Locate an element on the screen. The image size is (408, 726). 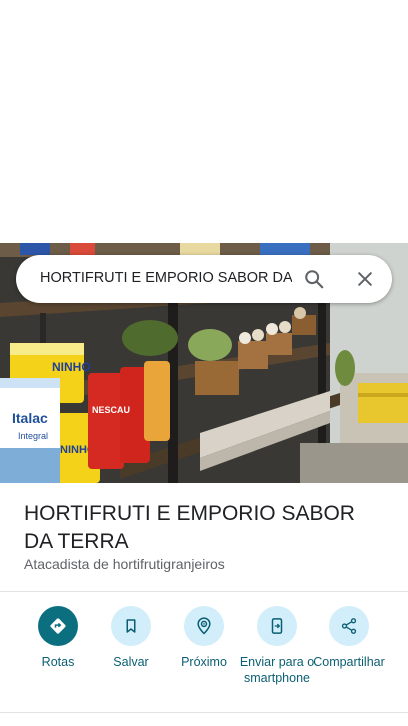
save-button: Salvar is located at coordinates (131, 638).